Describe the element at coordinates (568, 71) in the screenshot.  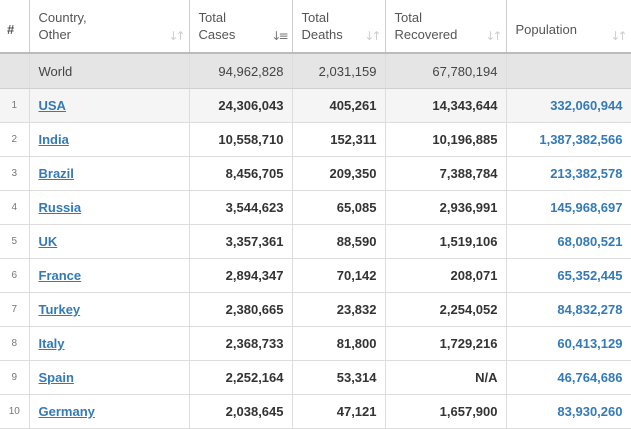
I see `world-population` at that location.